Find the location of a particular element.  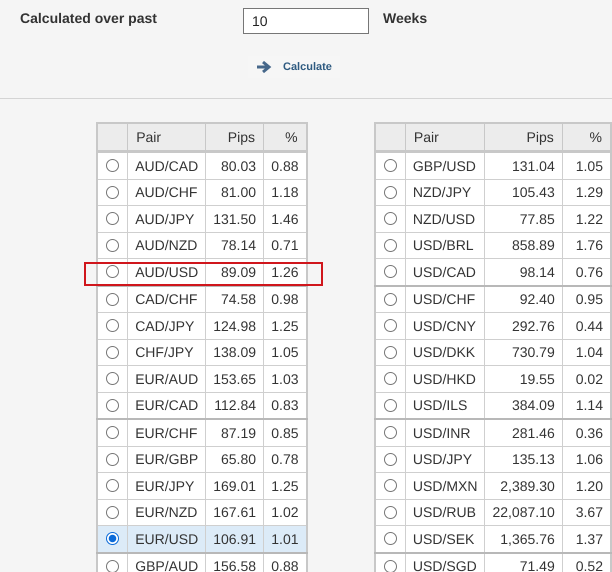

table-cell: EUR/GBP is located at coordinates (167, 459).